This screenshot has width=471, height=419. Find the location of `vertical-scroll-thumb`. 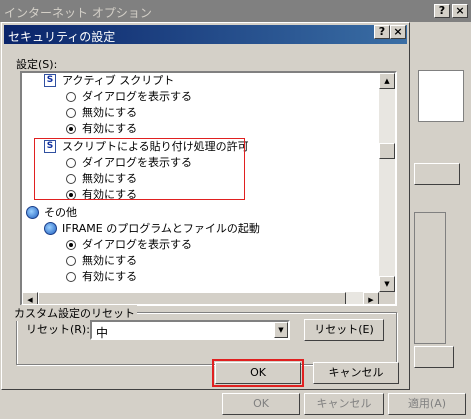

vertical-scroll-thumb is located at coordinates (387, 151).